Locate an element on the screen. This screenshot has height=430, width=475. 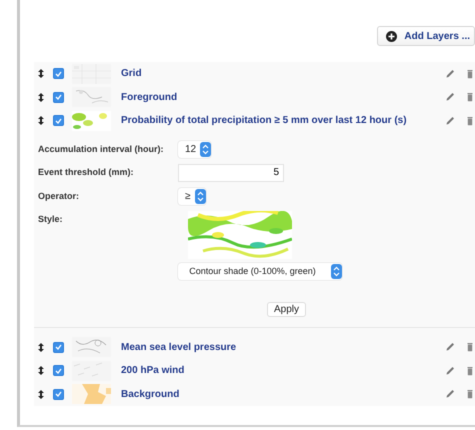
layer-name: 200 hPa wind is located at coordinates (283, 370).